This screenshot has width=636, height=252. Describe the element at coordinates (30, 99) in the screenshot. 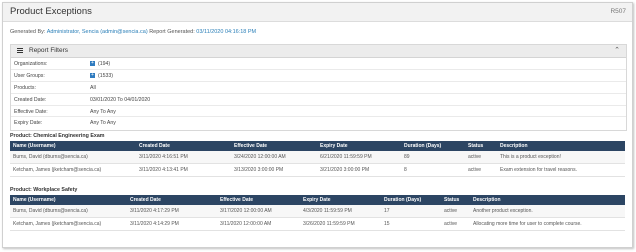

I see `filter-label: Created Date:` at that location.